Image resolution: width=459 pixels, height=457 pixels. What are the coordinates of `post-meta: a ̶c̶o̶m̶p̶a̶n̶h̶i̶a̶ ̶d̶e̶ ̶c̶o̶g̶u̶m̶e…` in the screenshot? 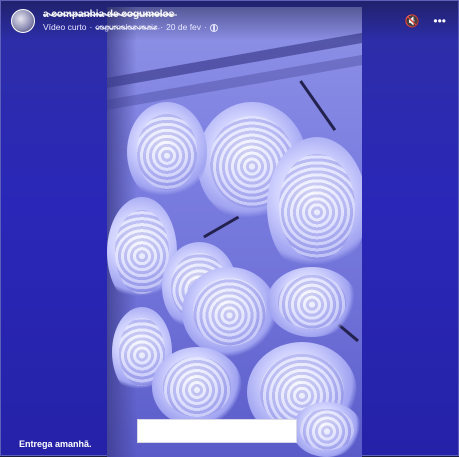 It's located at (130, 20).